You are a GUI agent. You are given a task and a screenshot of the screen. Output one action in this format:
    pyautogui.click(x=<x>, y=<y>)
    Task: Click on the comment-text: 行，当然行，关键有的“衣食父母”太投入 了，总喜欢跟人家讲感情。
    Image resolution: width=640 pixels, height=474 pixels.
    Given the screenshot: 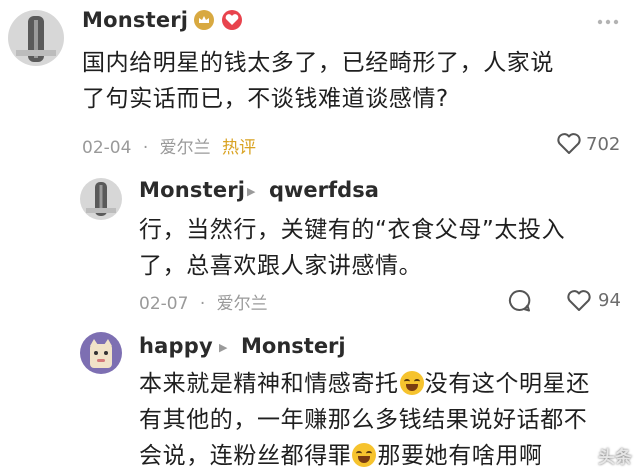 What is the action you would take?
    pyautogui.click(x=384, y=248)
    